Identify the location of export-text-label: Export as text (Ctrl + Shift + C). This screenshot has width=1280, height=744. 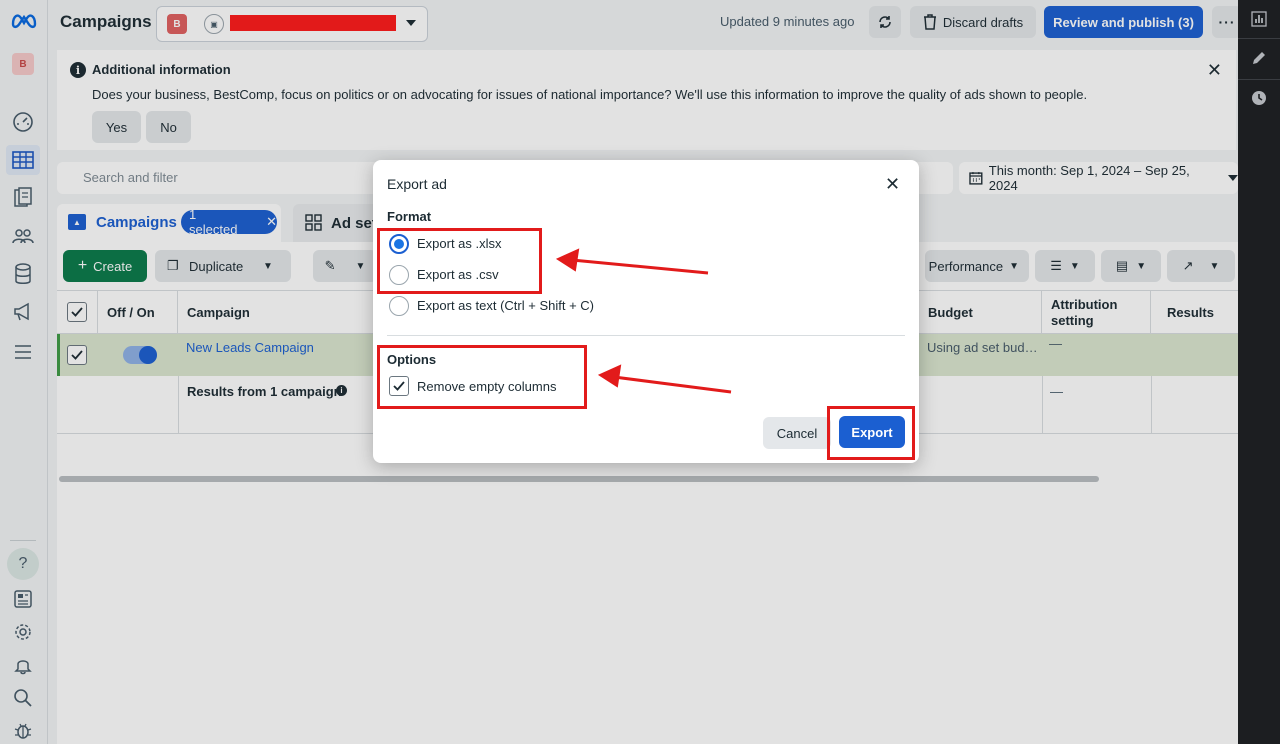
(505, 305).